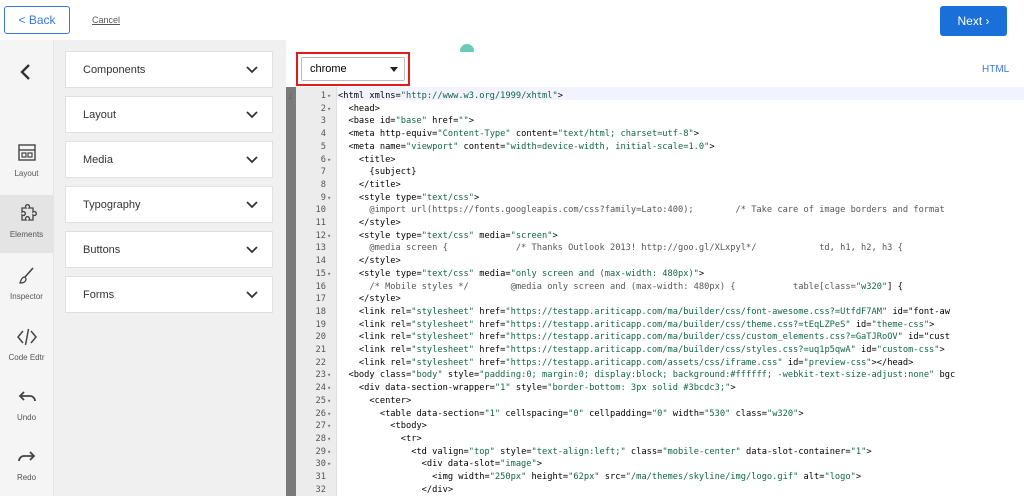 The height and width of the screenshot is (496, 1024). What do you see at coordinates (655, 223) in the screenshot?
I see `code-line: 11 </style>` at bounding box center [655, 223].